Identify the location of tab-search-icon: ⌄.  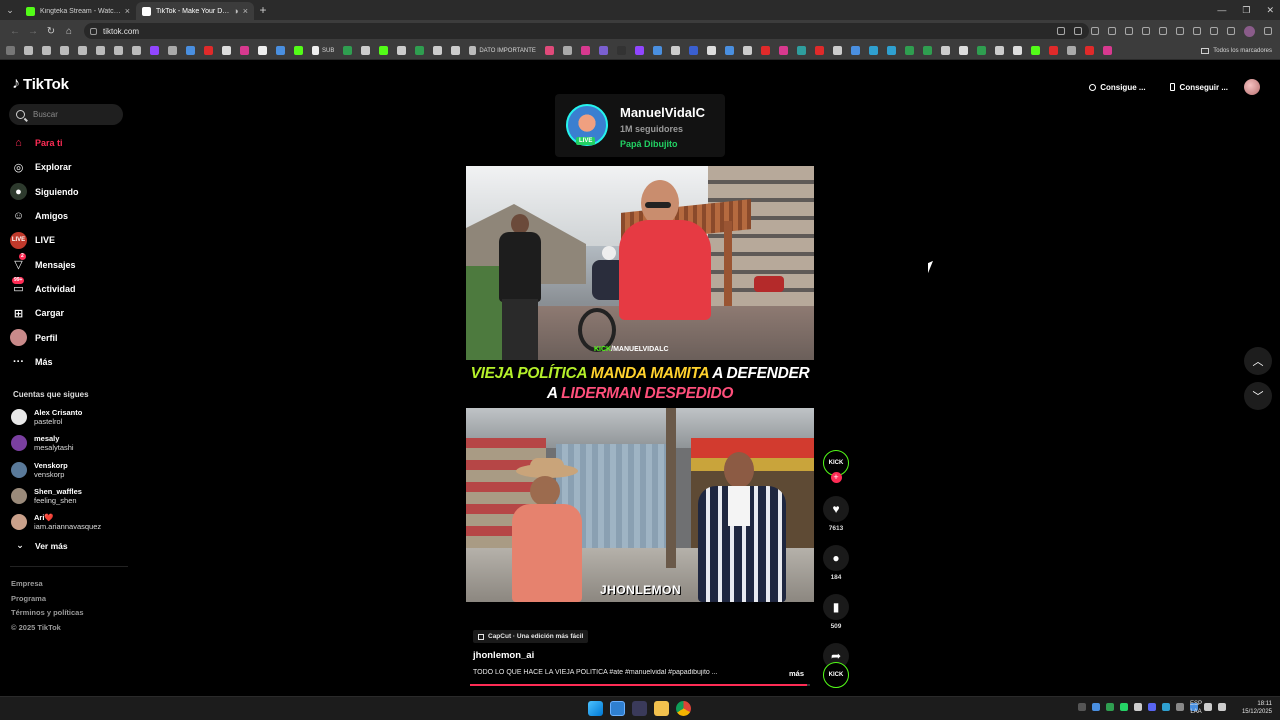
(10, 10).